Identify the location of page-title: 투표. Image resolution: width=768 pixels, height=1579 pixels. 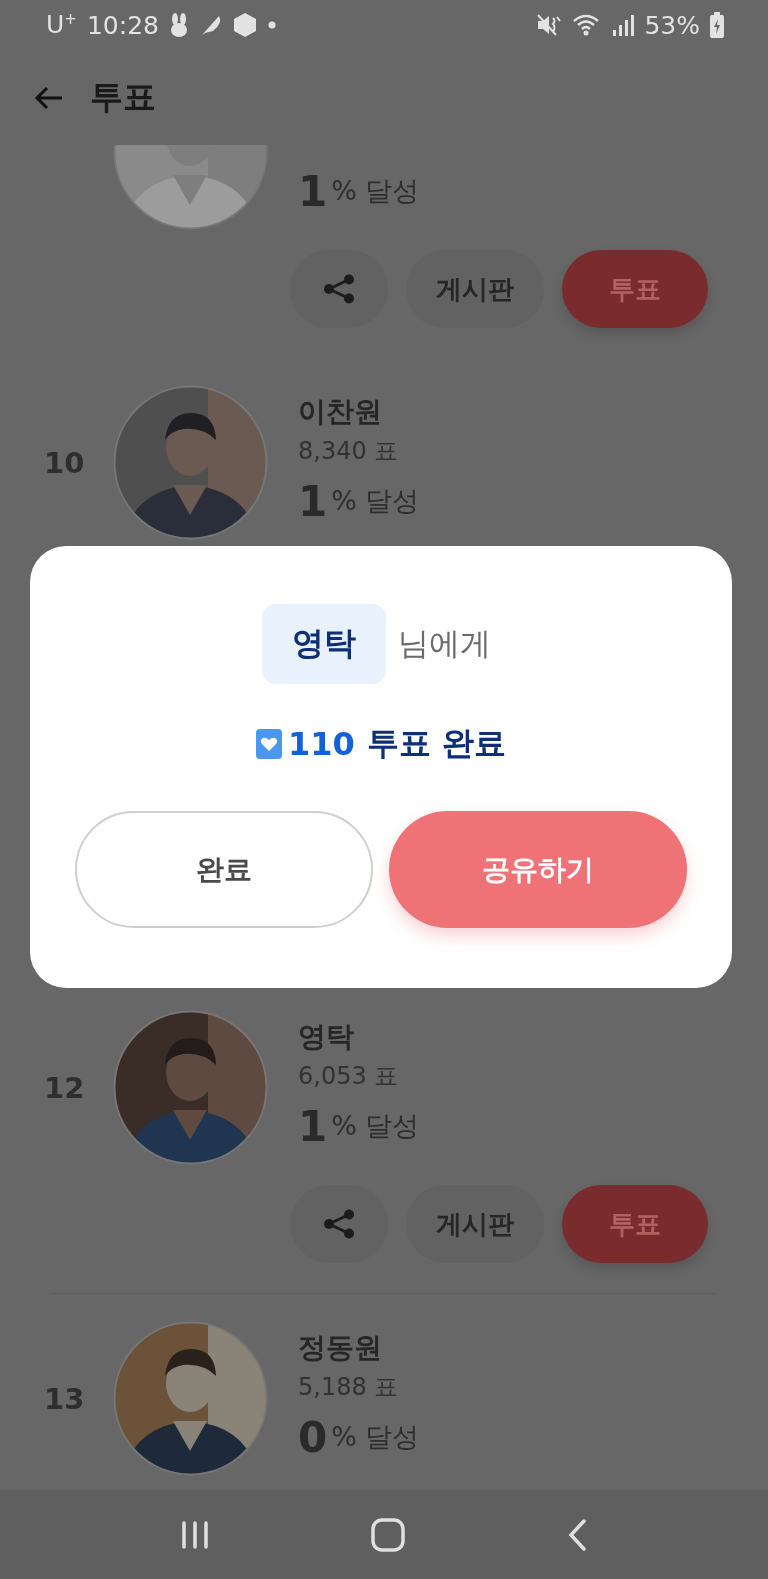
(123, 97).